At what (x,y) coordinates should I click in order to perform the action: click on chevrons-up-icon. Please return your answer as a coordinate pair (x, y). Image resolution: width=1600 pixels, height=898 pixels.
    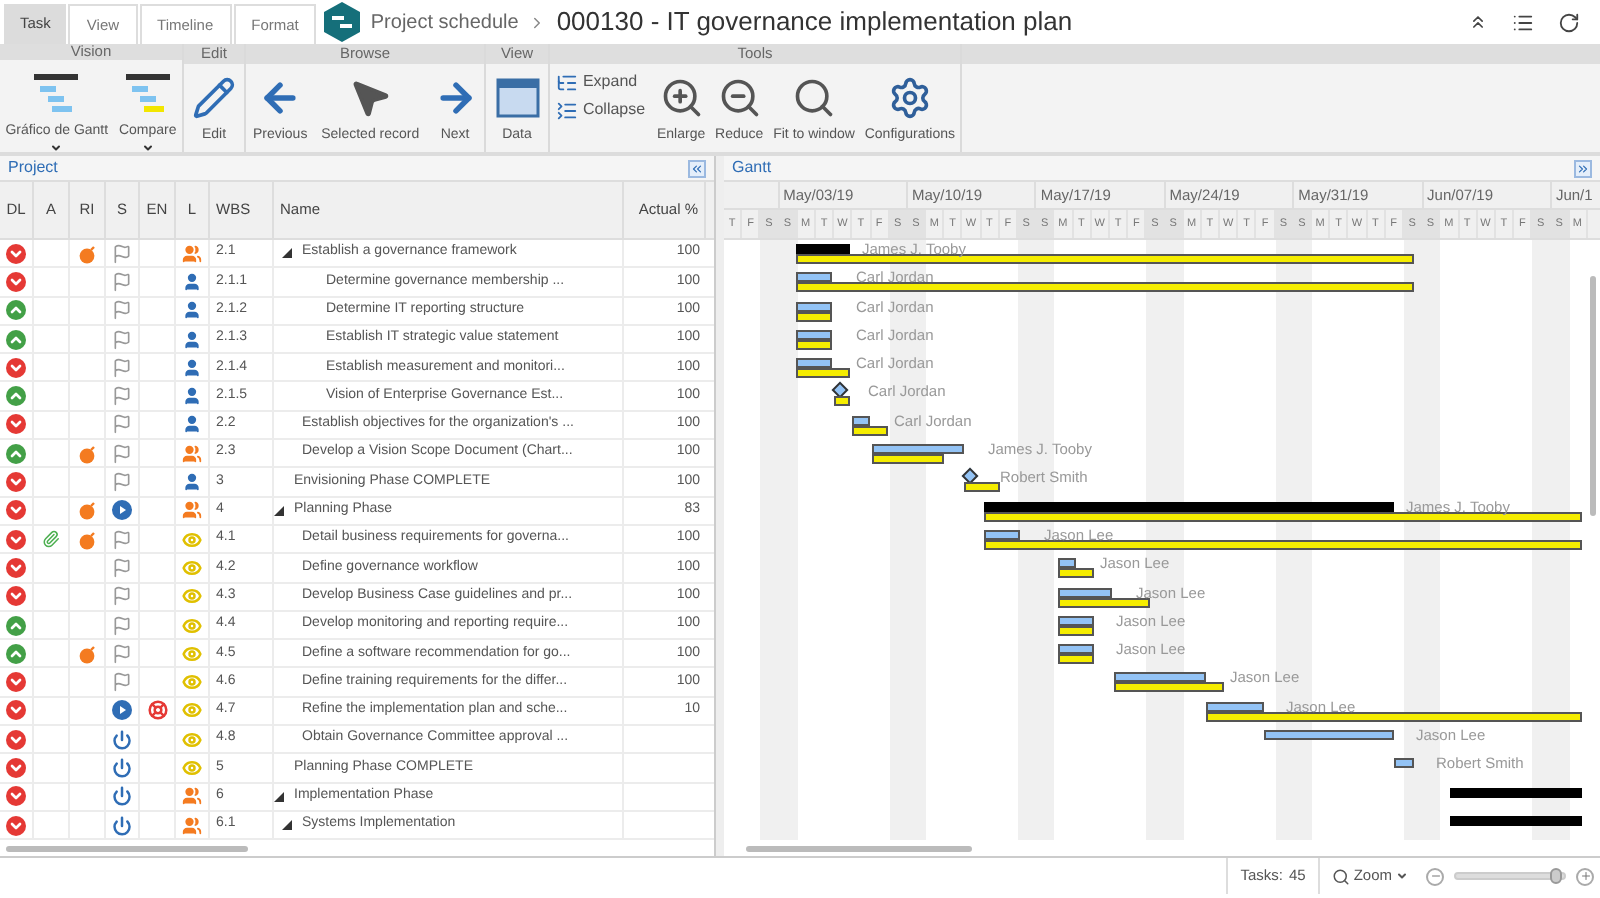
    Looking at the image, I should click on (1478, 22).